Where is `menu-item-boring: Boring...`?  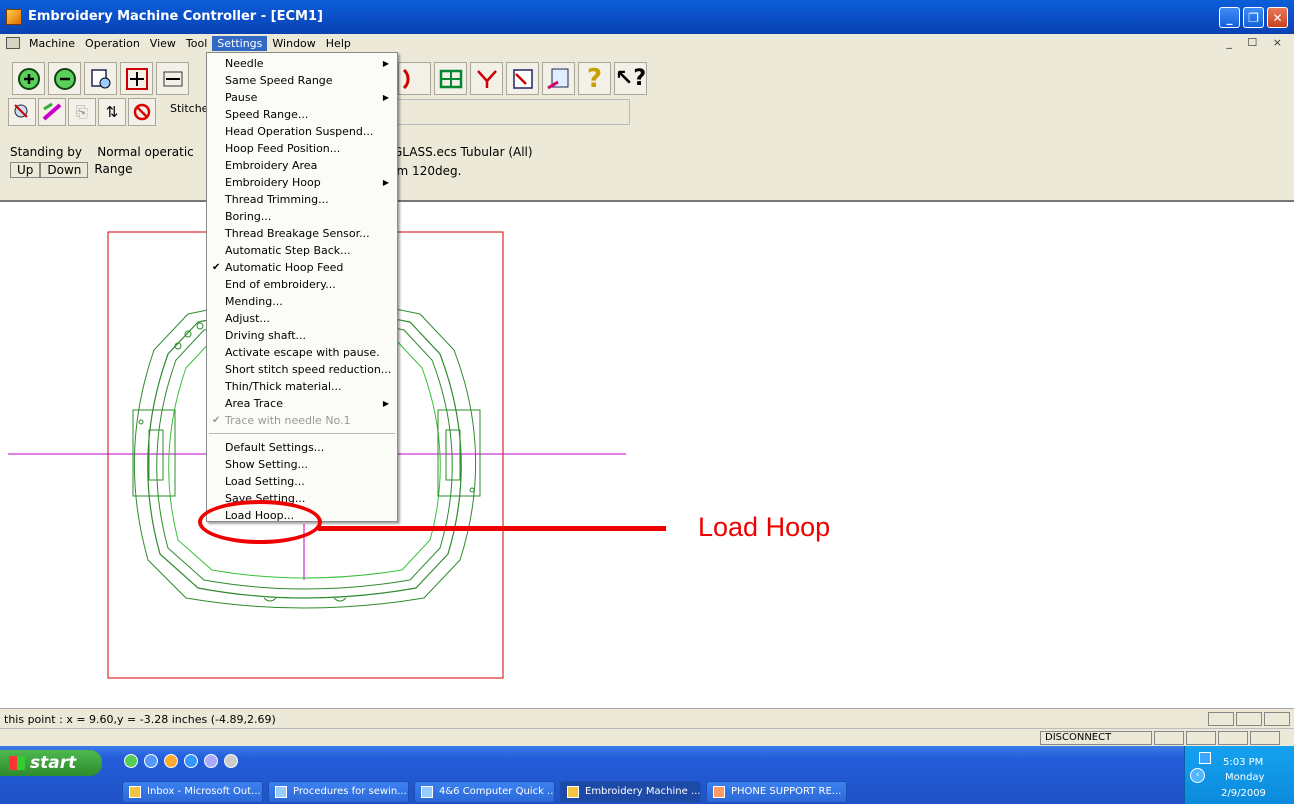 menu-item-boring: Boring... is located at coordinates (302, 216).